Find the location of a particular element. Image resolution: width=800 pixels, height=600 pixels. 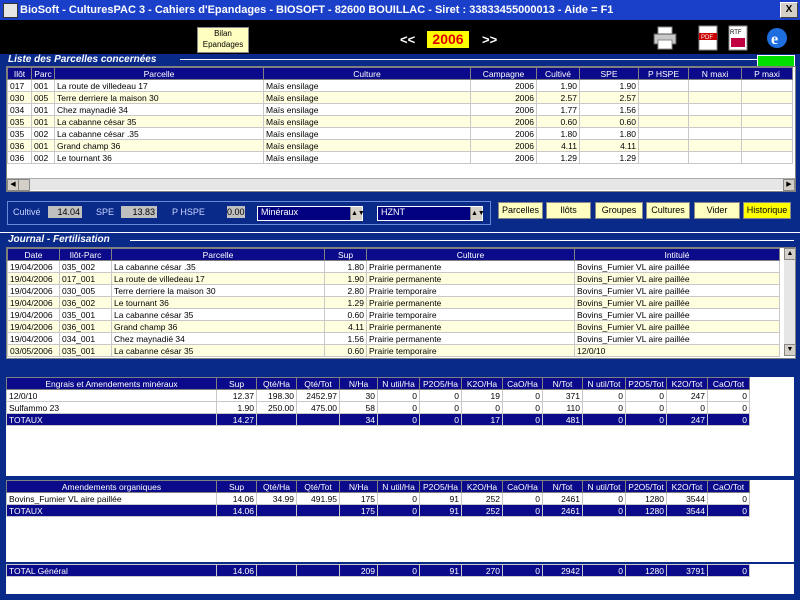

cell: 034 is located at coordinates (19, 109).